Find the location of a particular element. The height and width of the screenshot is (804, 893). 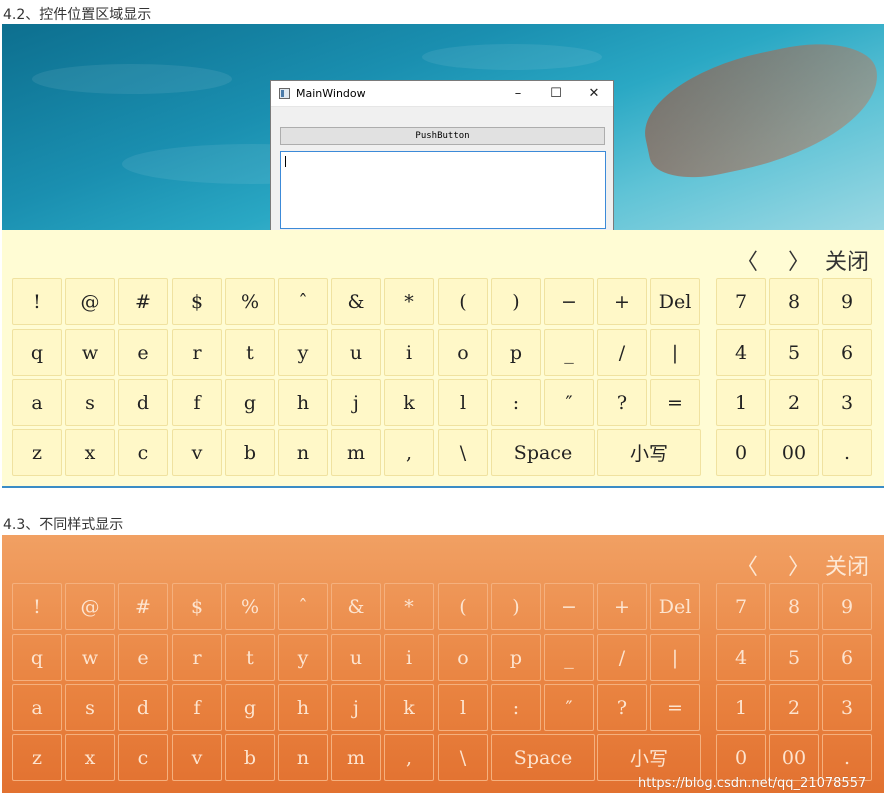

key: @ is located at coordinates (90, 301).